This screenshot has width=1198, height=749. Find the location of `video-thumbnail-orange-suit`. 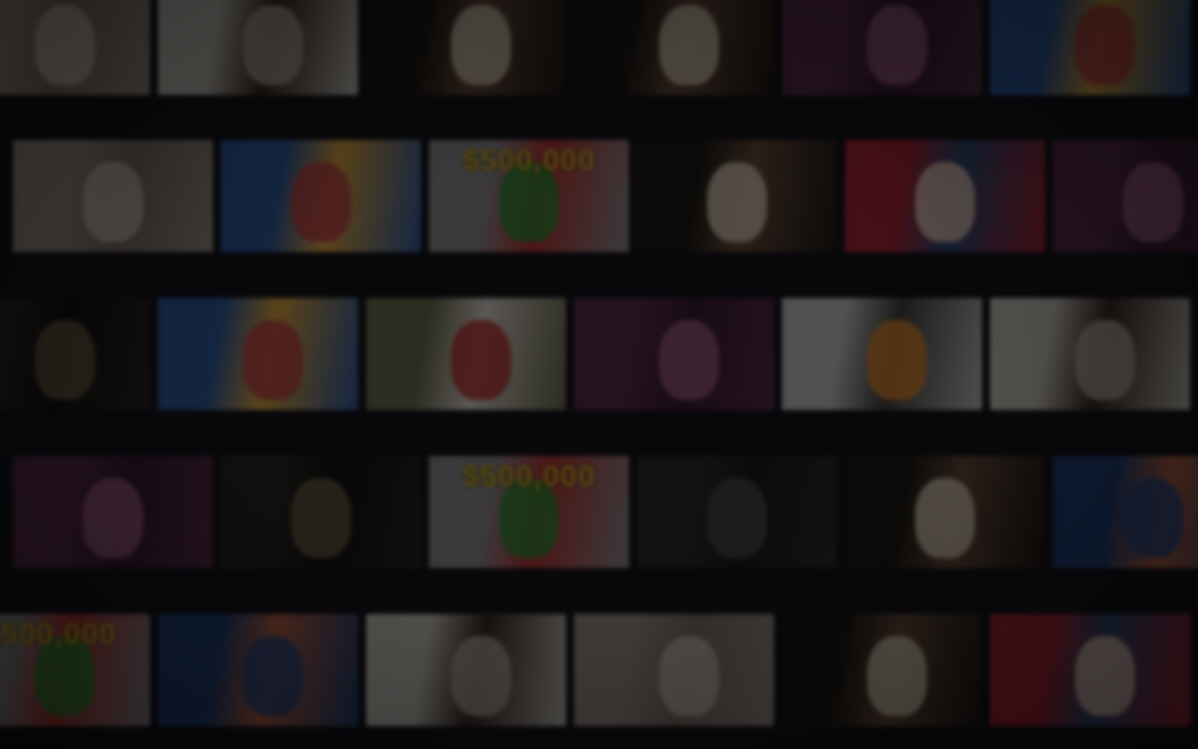

video-thumbnail-orange-suit is located at coordinates (882, 354).